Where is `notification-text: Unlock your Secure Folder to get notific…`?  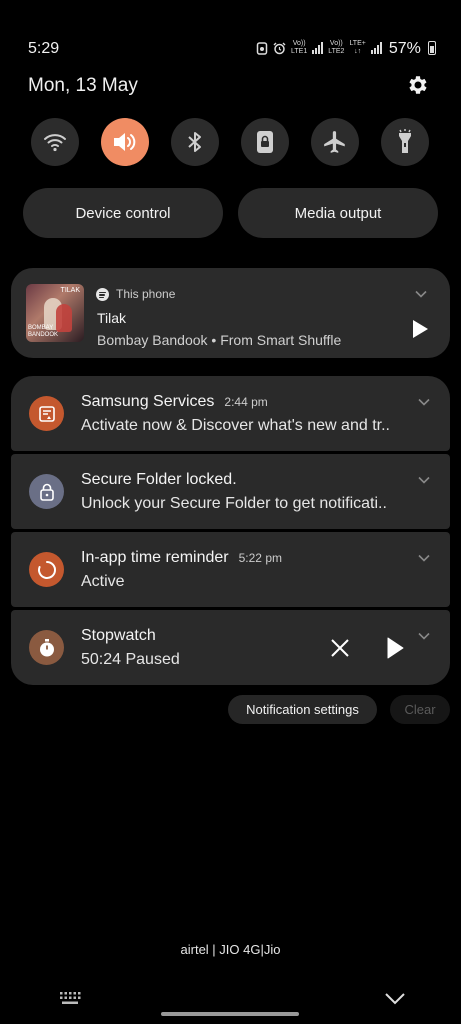 notification-text: Unlock your Secure Folder to get notific… is located at coordinates (234, 503).